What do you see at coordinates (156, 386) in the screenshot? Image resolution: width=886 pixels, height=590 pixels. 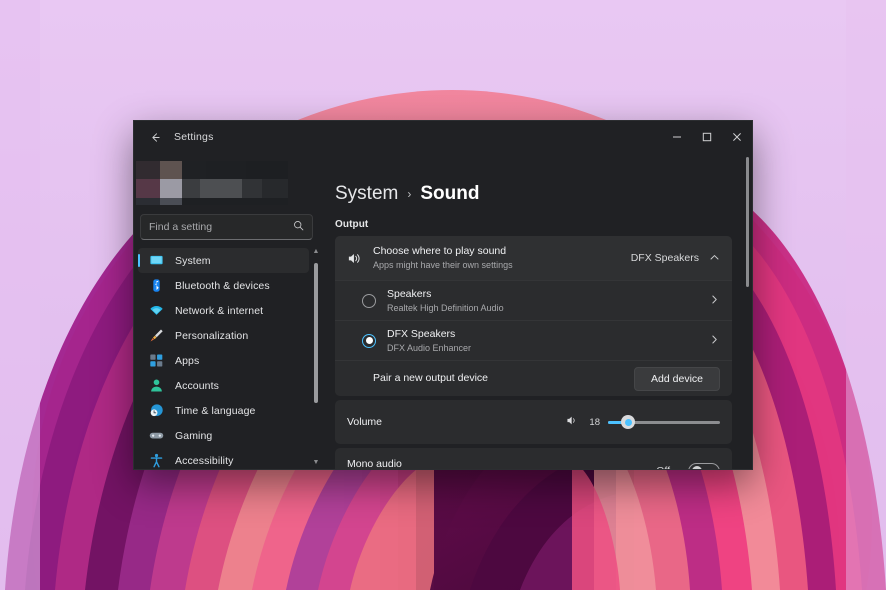 I see `person-icon` at bounding box center [156, 386].